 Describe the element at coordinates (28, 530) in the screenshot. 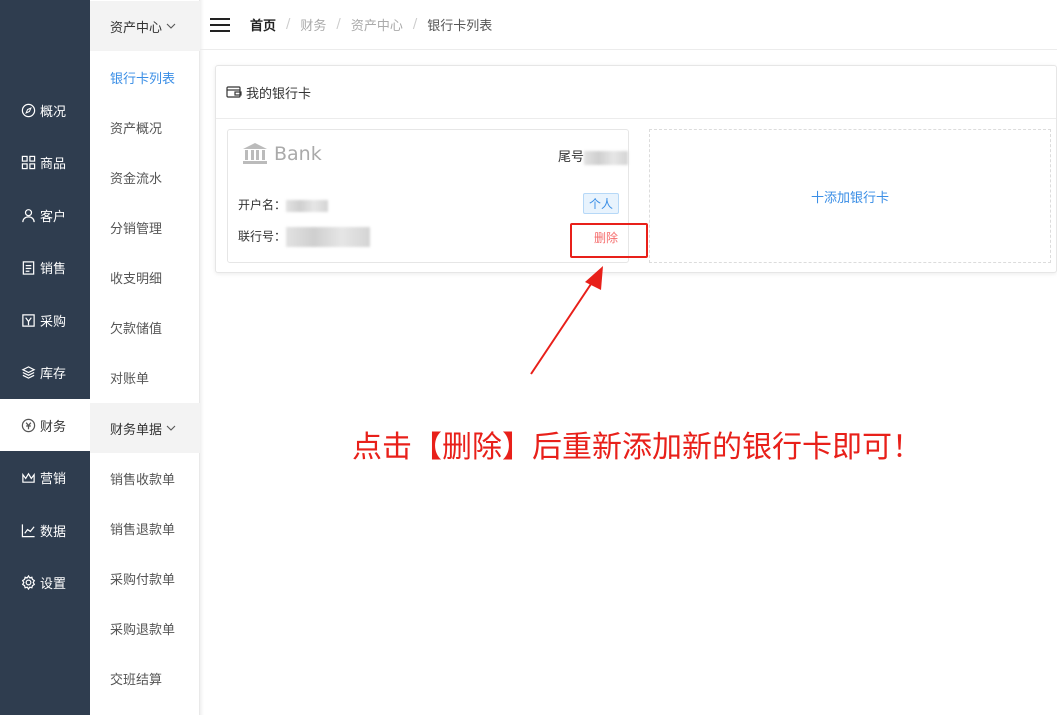

I see `chart-line-icon` at that location.